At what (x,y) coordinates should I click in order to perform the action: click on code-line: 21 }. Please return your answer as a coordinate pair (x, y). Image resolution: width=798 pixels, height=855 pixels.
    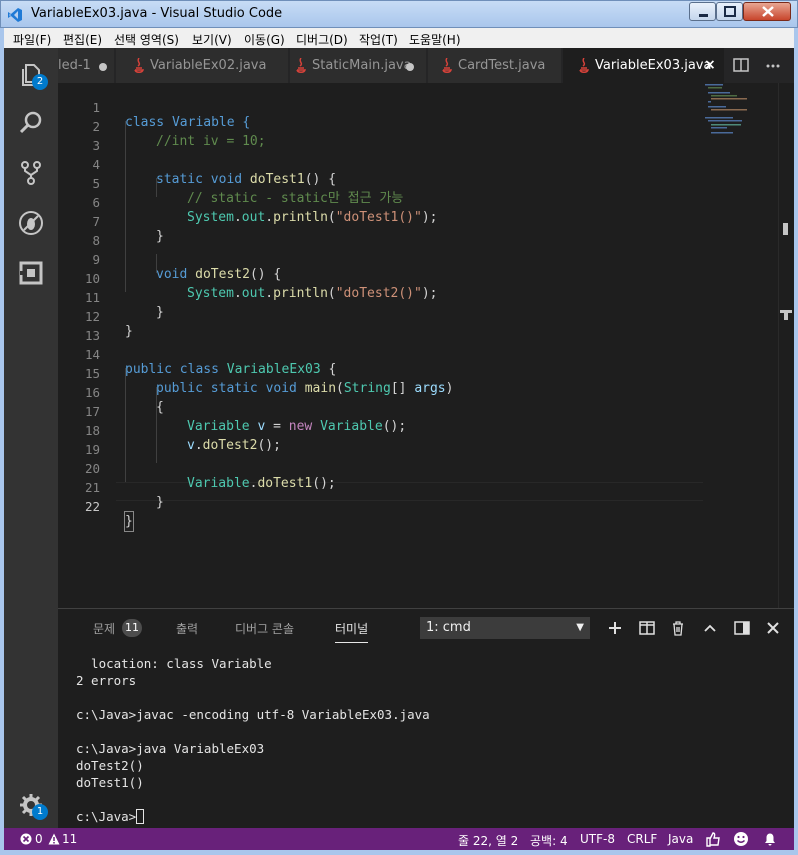
    Looking at the image, I should click on (380, 486).